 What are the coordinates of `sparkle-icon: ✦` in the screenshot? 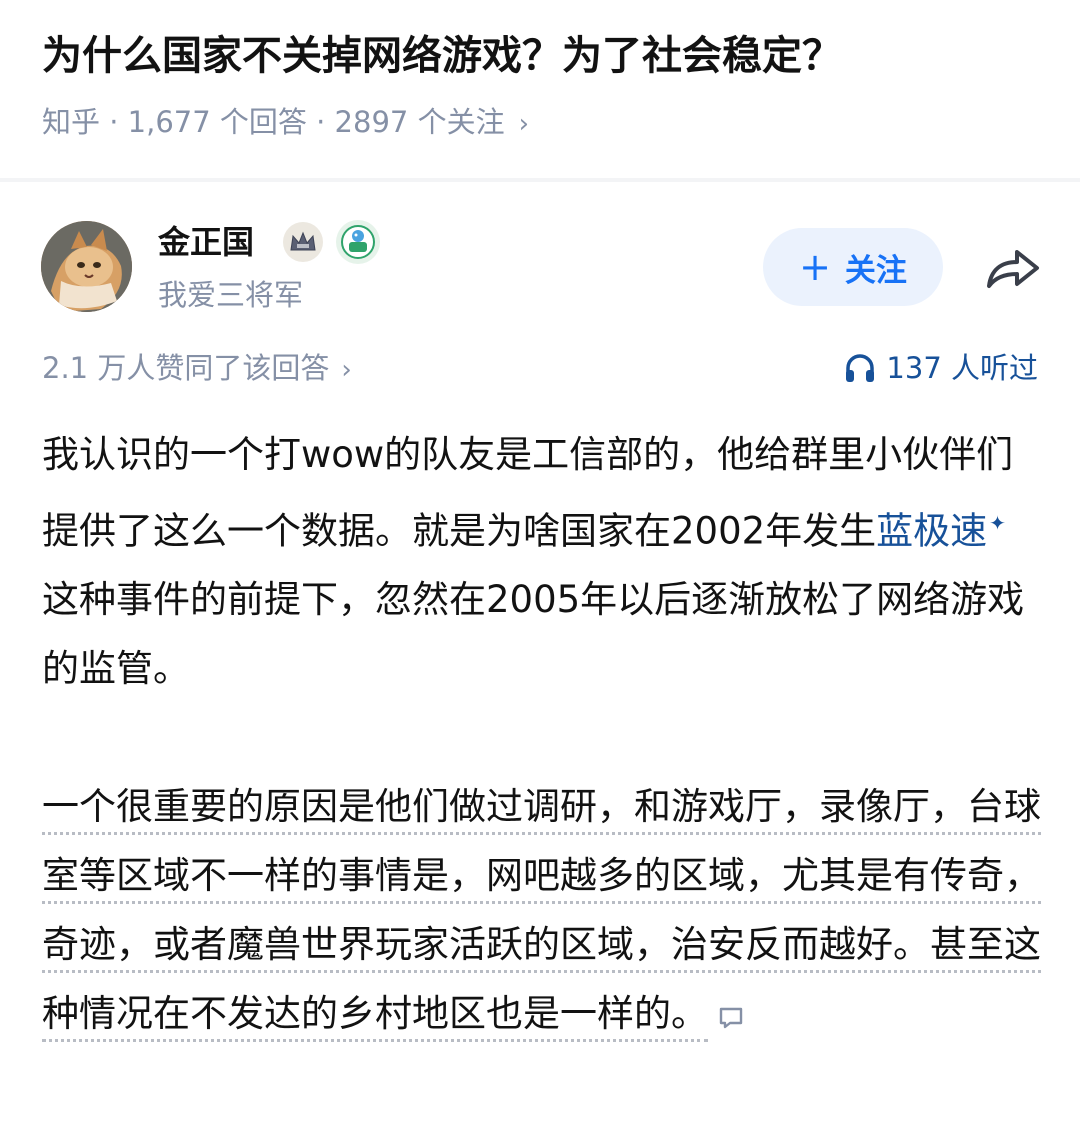 It's located at (997, 523).